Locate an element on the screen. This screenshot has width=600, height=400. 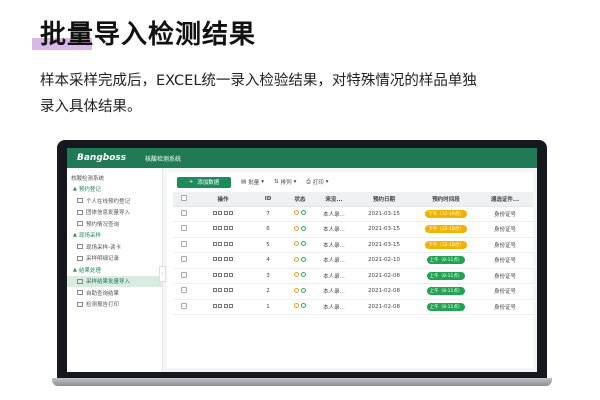
column-header: 操作 is located at coordinates (223, 199).